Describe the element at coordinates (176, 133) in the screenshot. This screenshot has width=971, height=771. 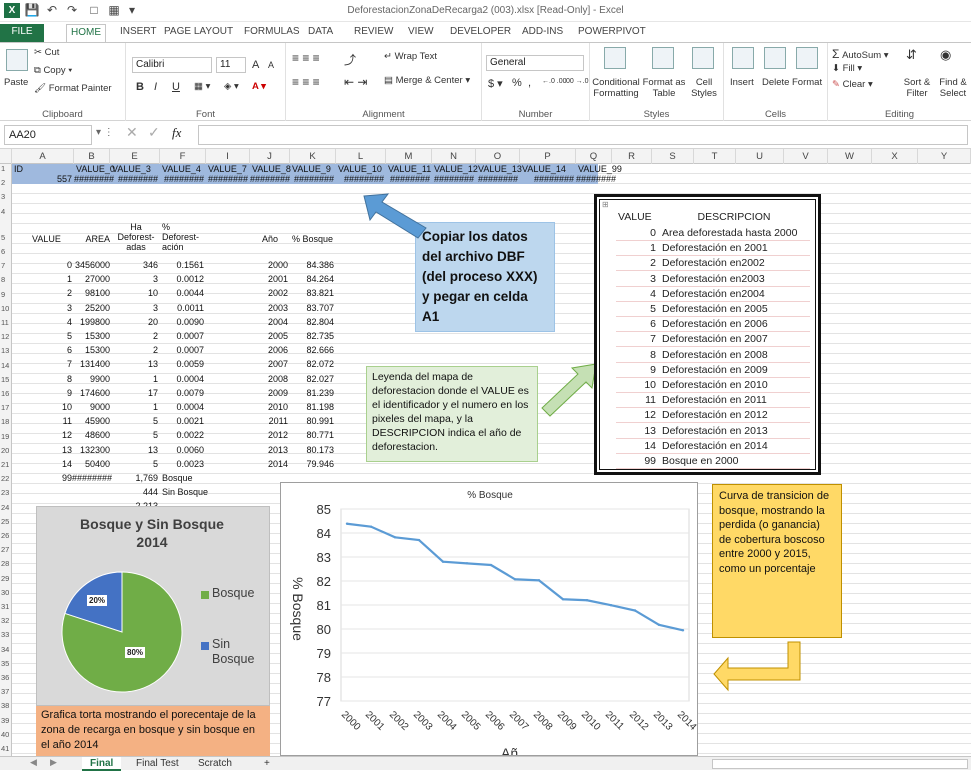
I see `fx-icon: fx` at that location.